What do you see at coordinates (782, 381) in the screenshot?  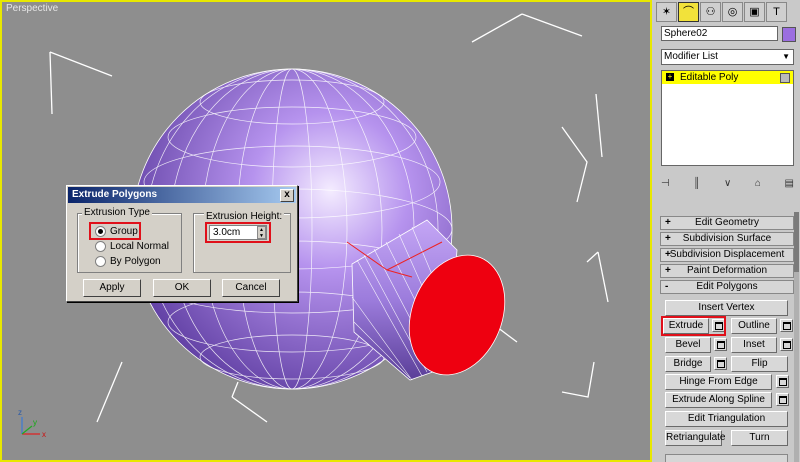 I see `hinge-settings-icon` at bounding box center [782, 381].